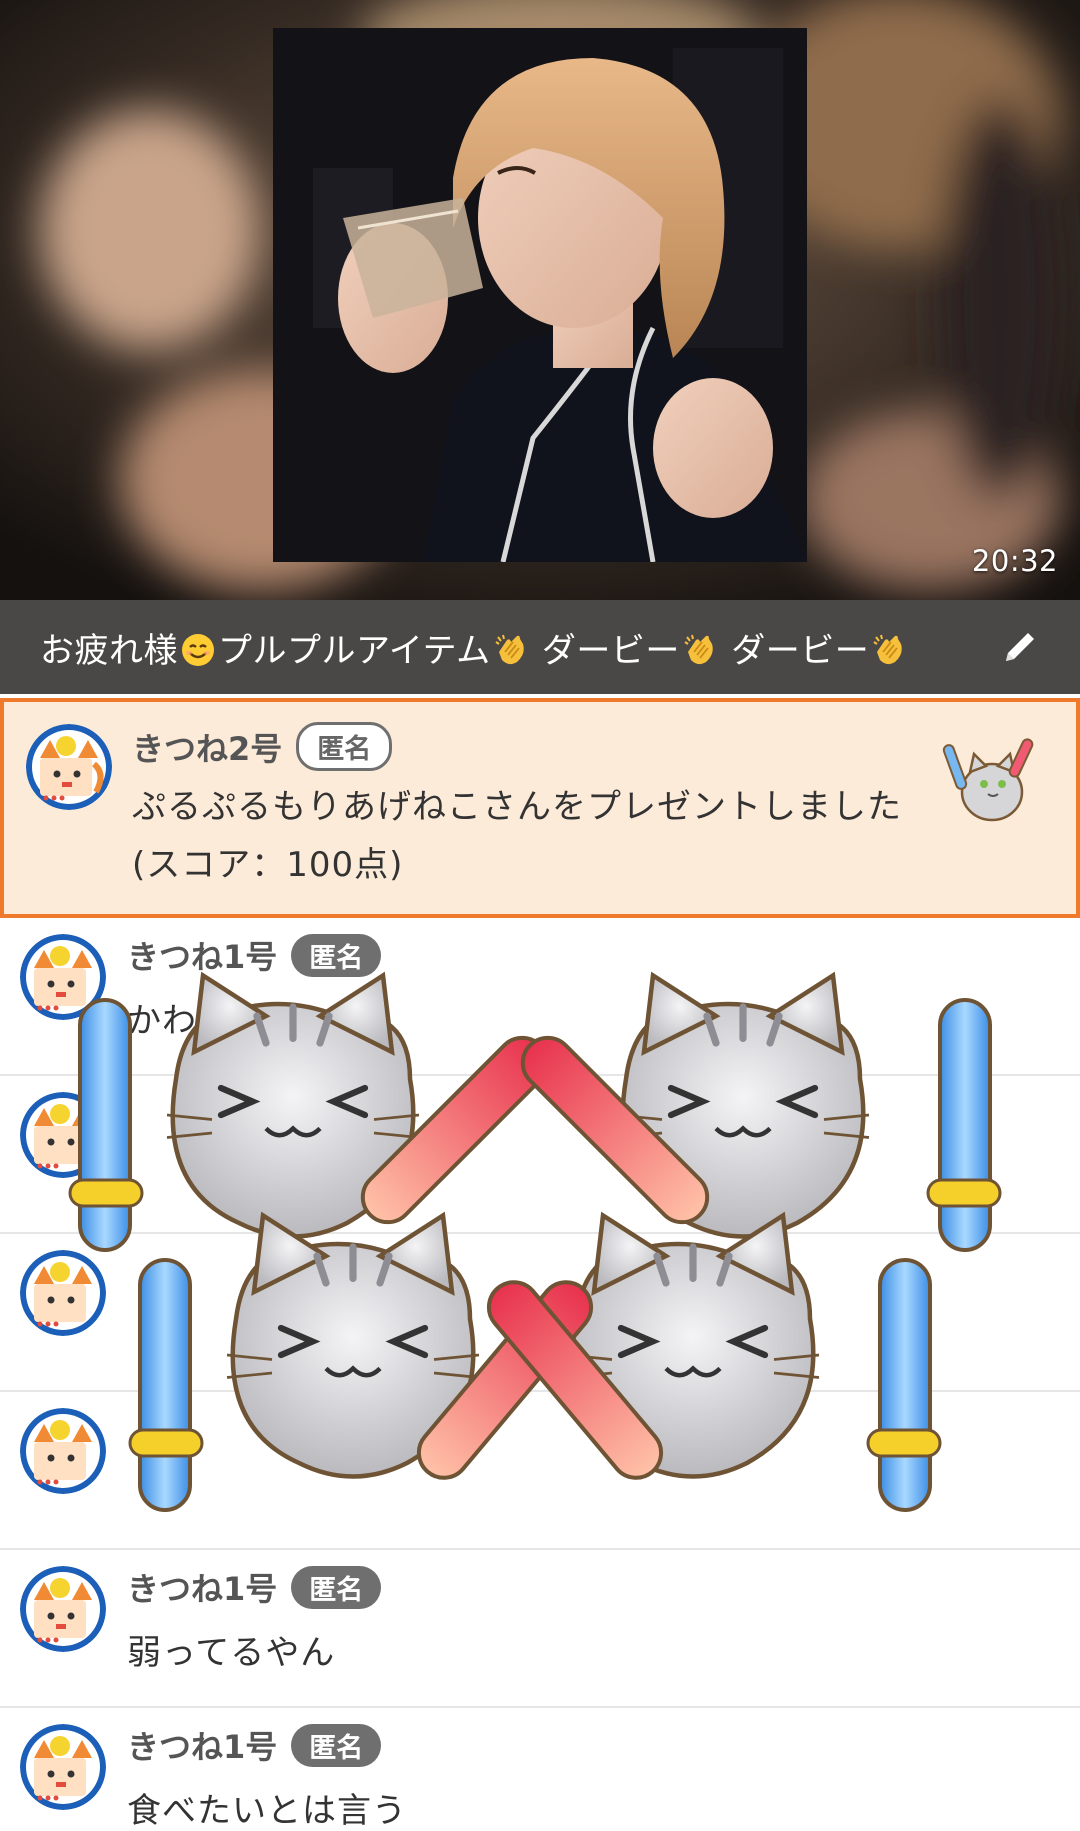  I want to click on stream-title: お疲れ様 プルプルアイテム ダービー ダービー, so click(518, 647).